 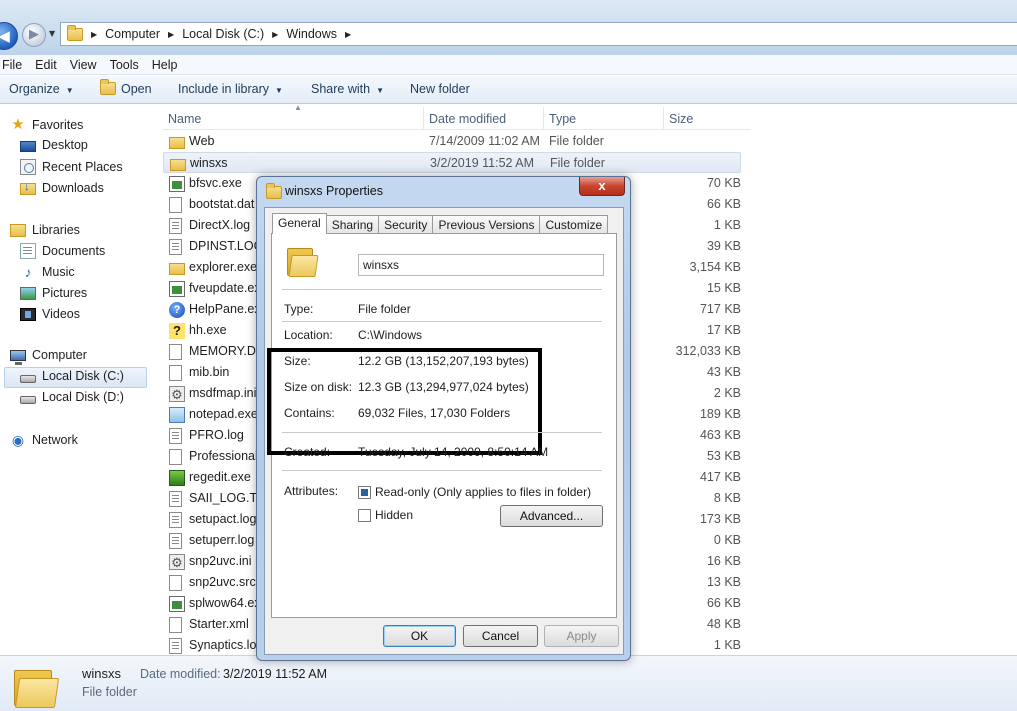 I want to click on tab-sharing: Sharing, so click(x=352, y=224).